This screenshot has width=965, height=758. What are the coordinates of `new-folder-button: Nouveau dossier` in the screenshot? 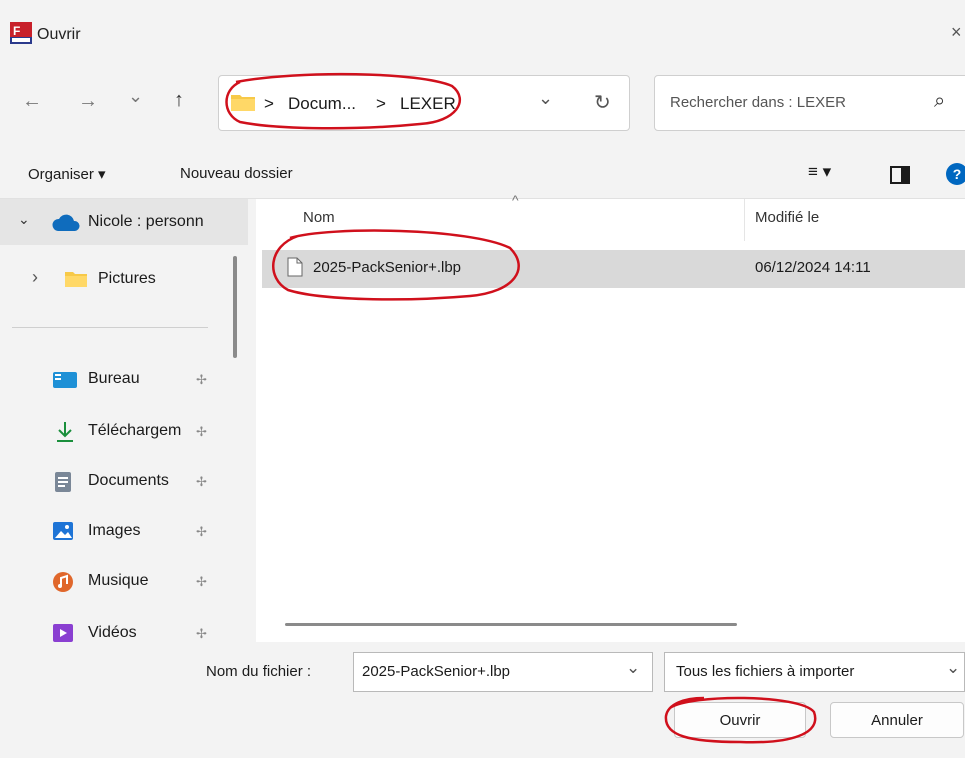 It's located at (236, 173).